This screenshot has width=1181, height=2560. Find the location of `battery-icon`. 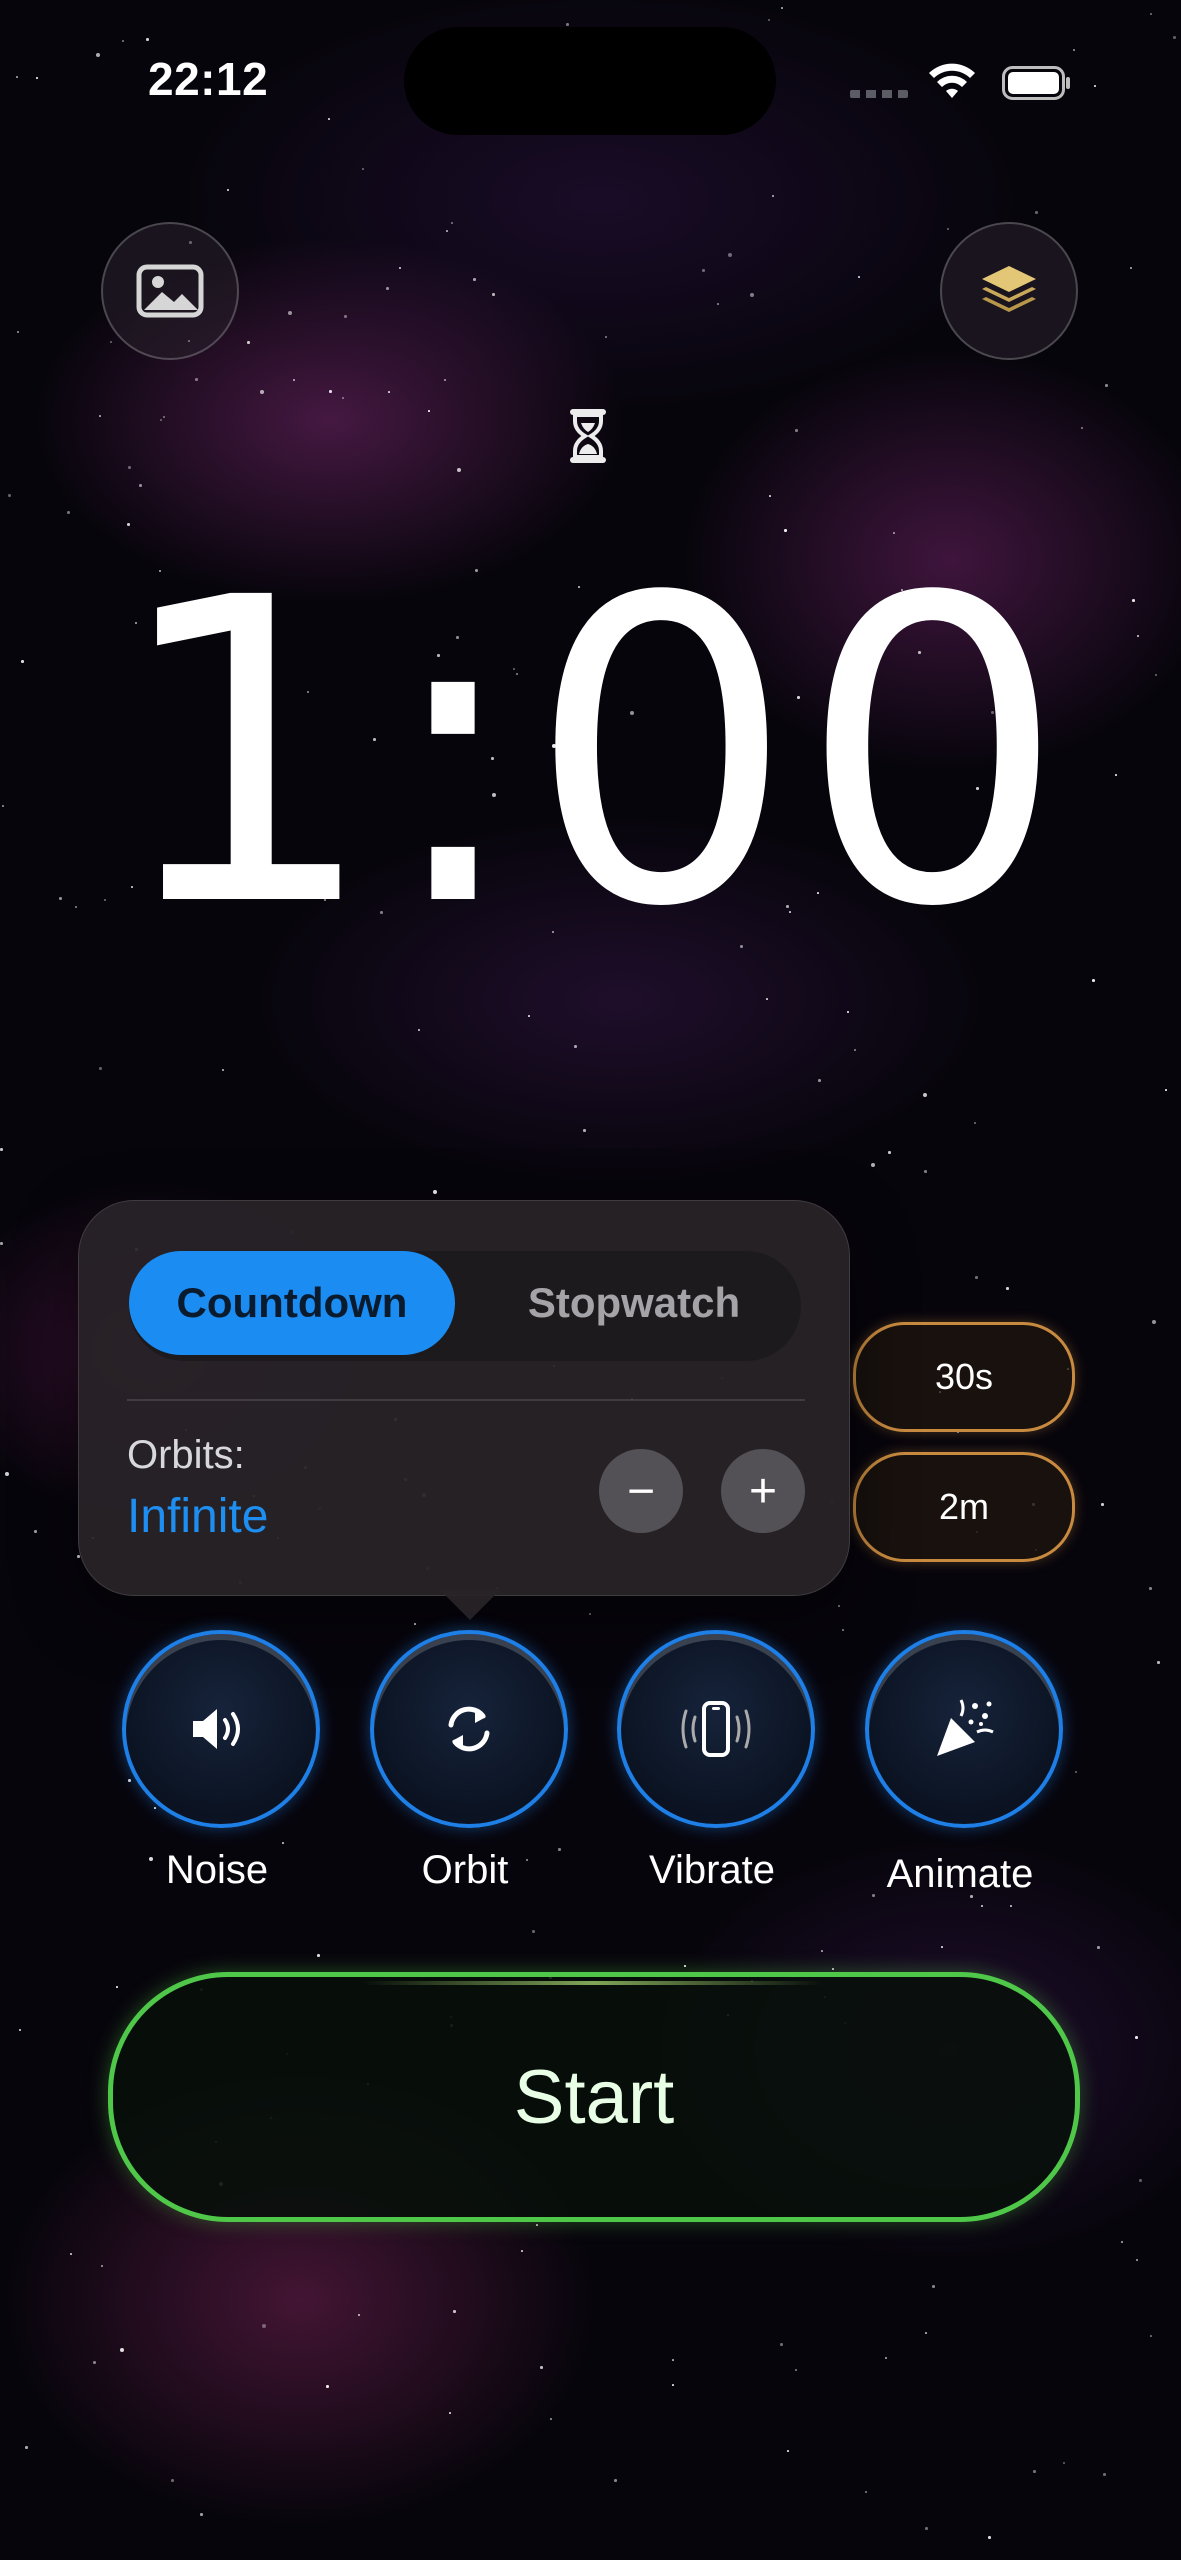

battery-icon is located at coordinates (1036, 83).